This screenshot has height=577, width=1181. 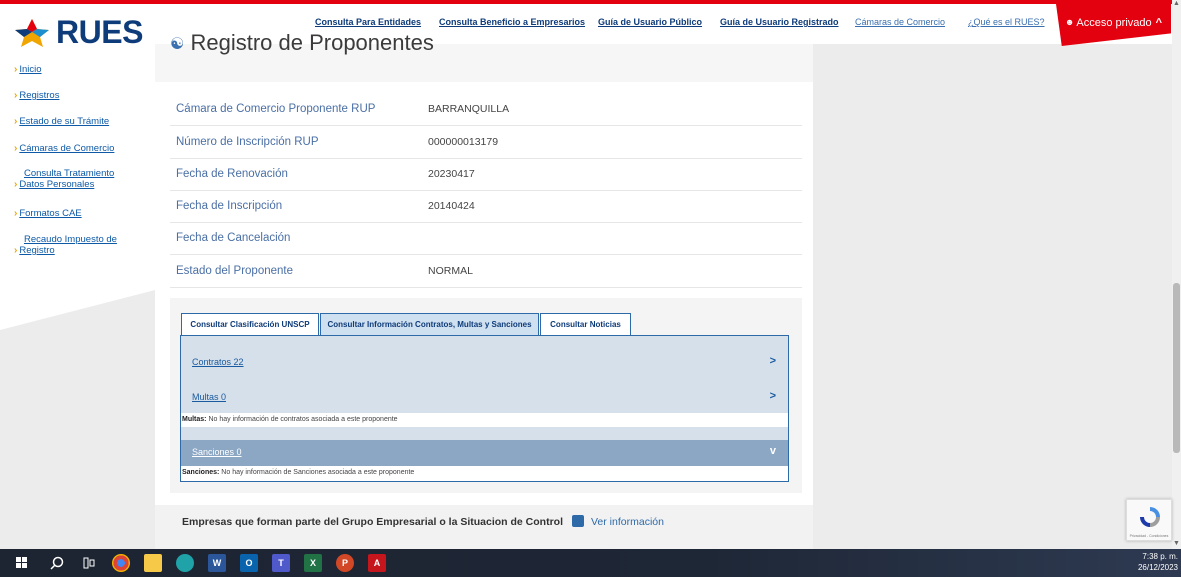 I want to click on info-row: Número de Inscripción RUP 000000013179, so click(x=486, y=142).